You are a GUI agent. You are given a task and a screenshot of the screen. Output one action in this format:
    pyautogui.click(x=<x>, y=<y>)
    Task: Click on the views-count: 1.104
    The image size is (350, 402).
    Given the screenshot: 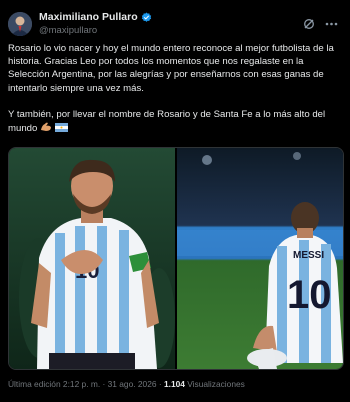 What is the action you would take?
    pyautogui.click(x=174, y=384)
    